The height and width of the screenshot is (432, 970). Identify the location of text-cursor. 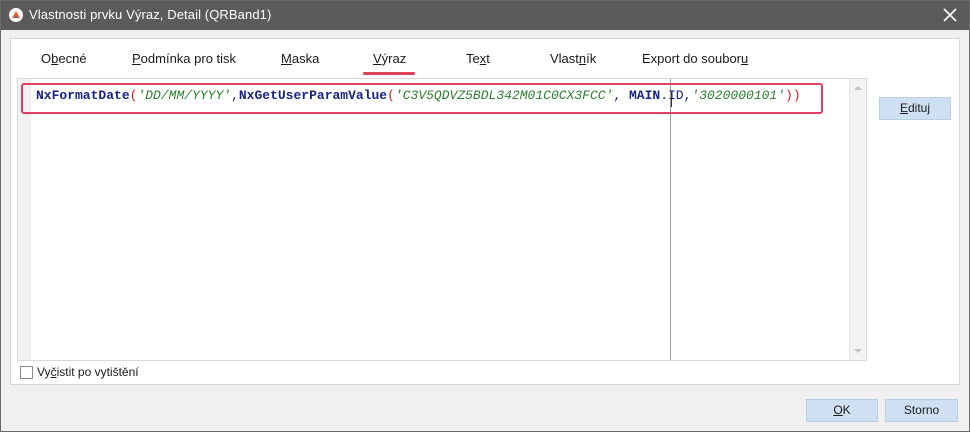
(671, 99).